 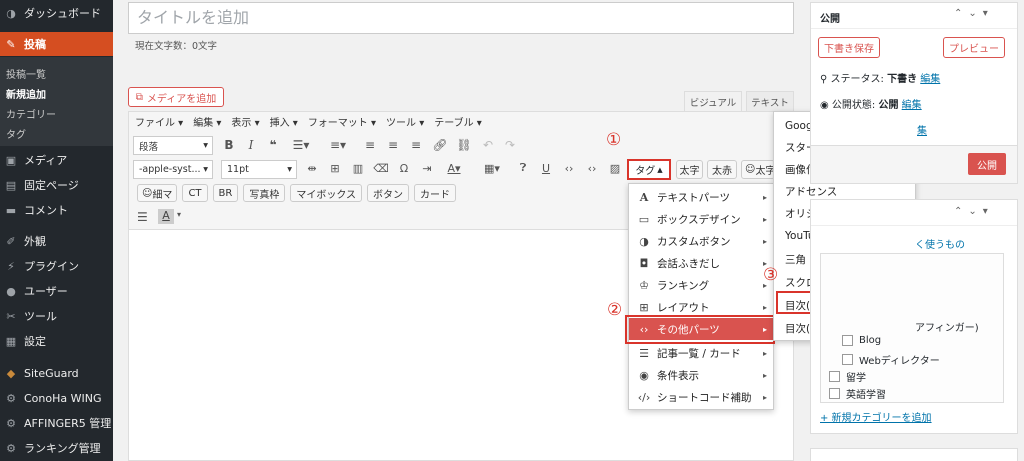 What do you see at coordinates (701, 353) in the screenshot?
I see `dd-article-list: ☰ 記事一覧 / カード ▸` at bounding box center [701, 353].